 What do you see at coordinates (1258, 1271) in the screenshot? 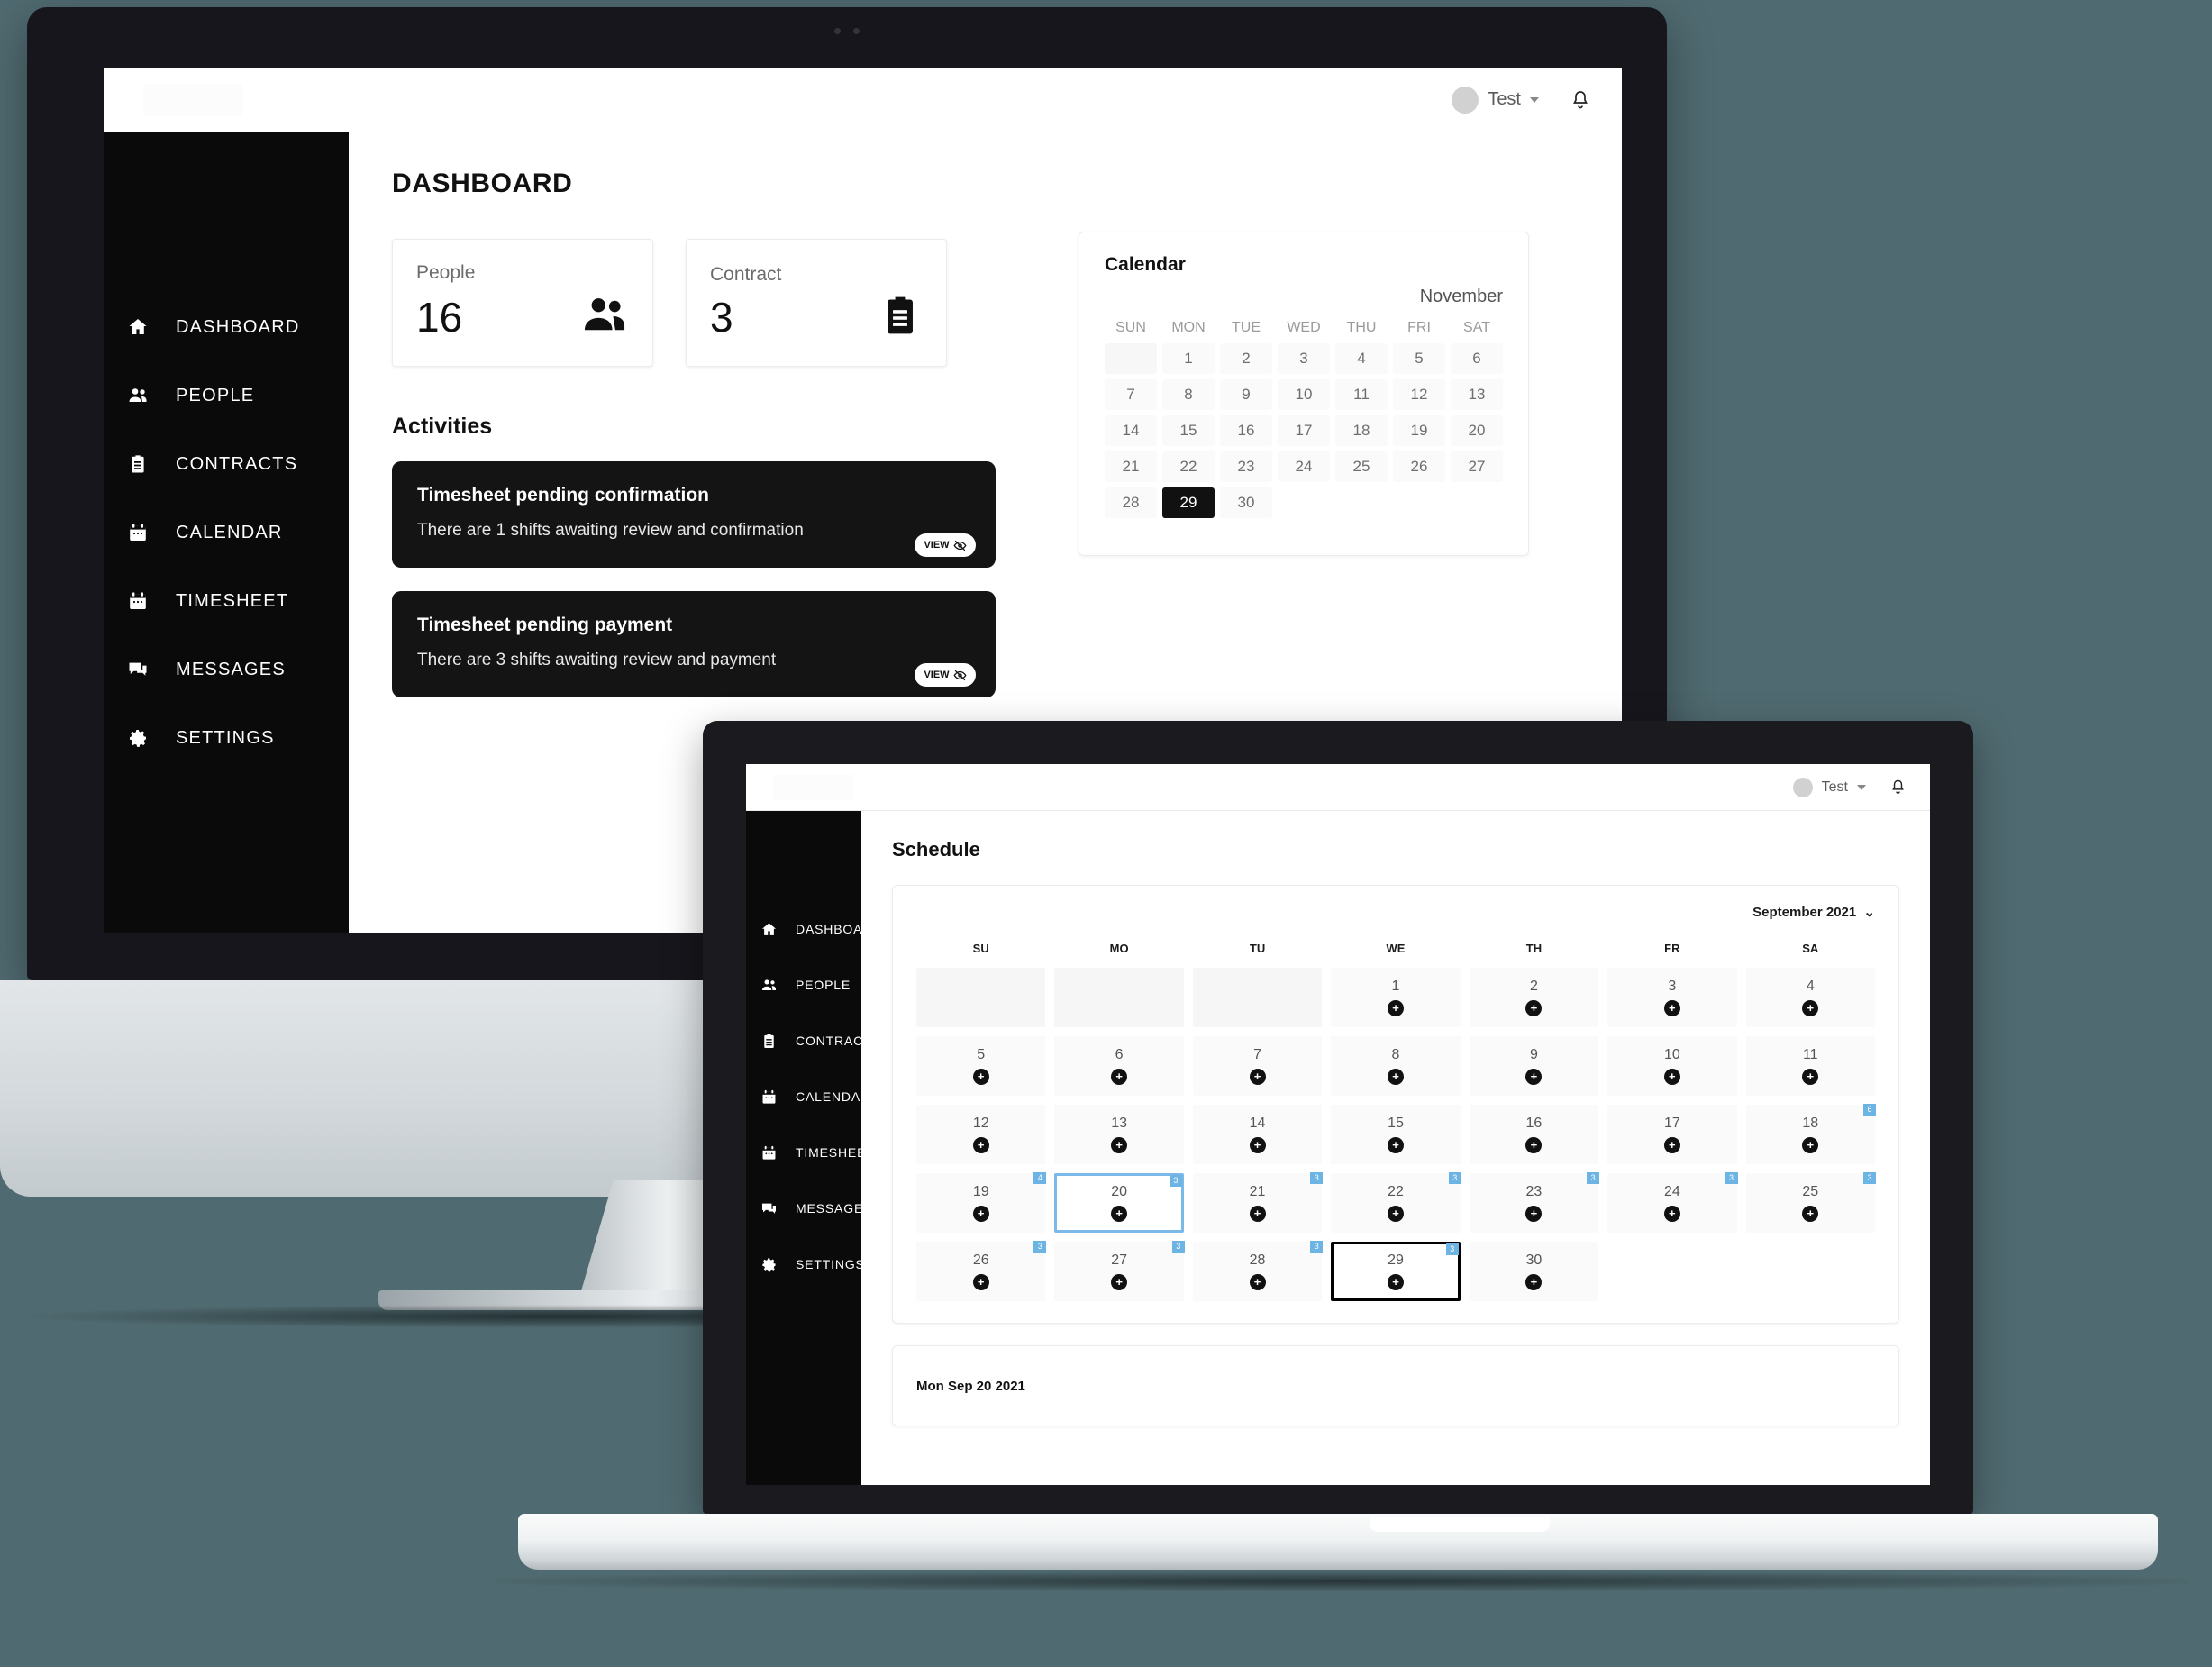
I see `schedule-cell: 28 +3` at bounding box center [1258, 1271].